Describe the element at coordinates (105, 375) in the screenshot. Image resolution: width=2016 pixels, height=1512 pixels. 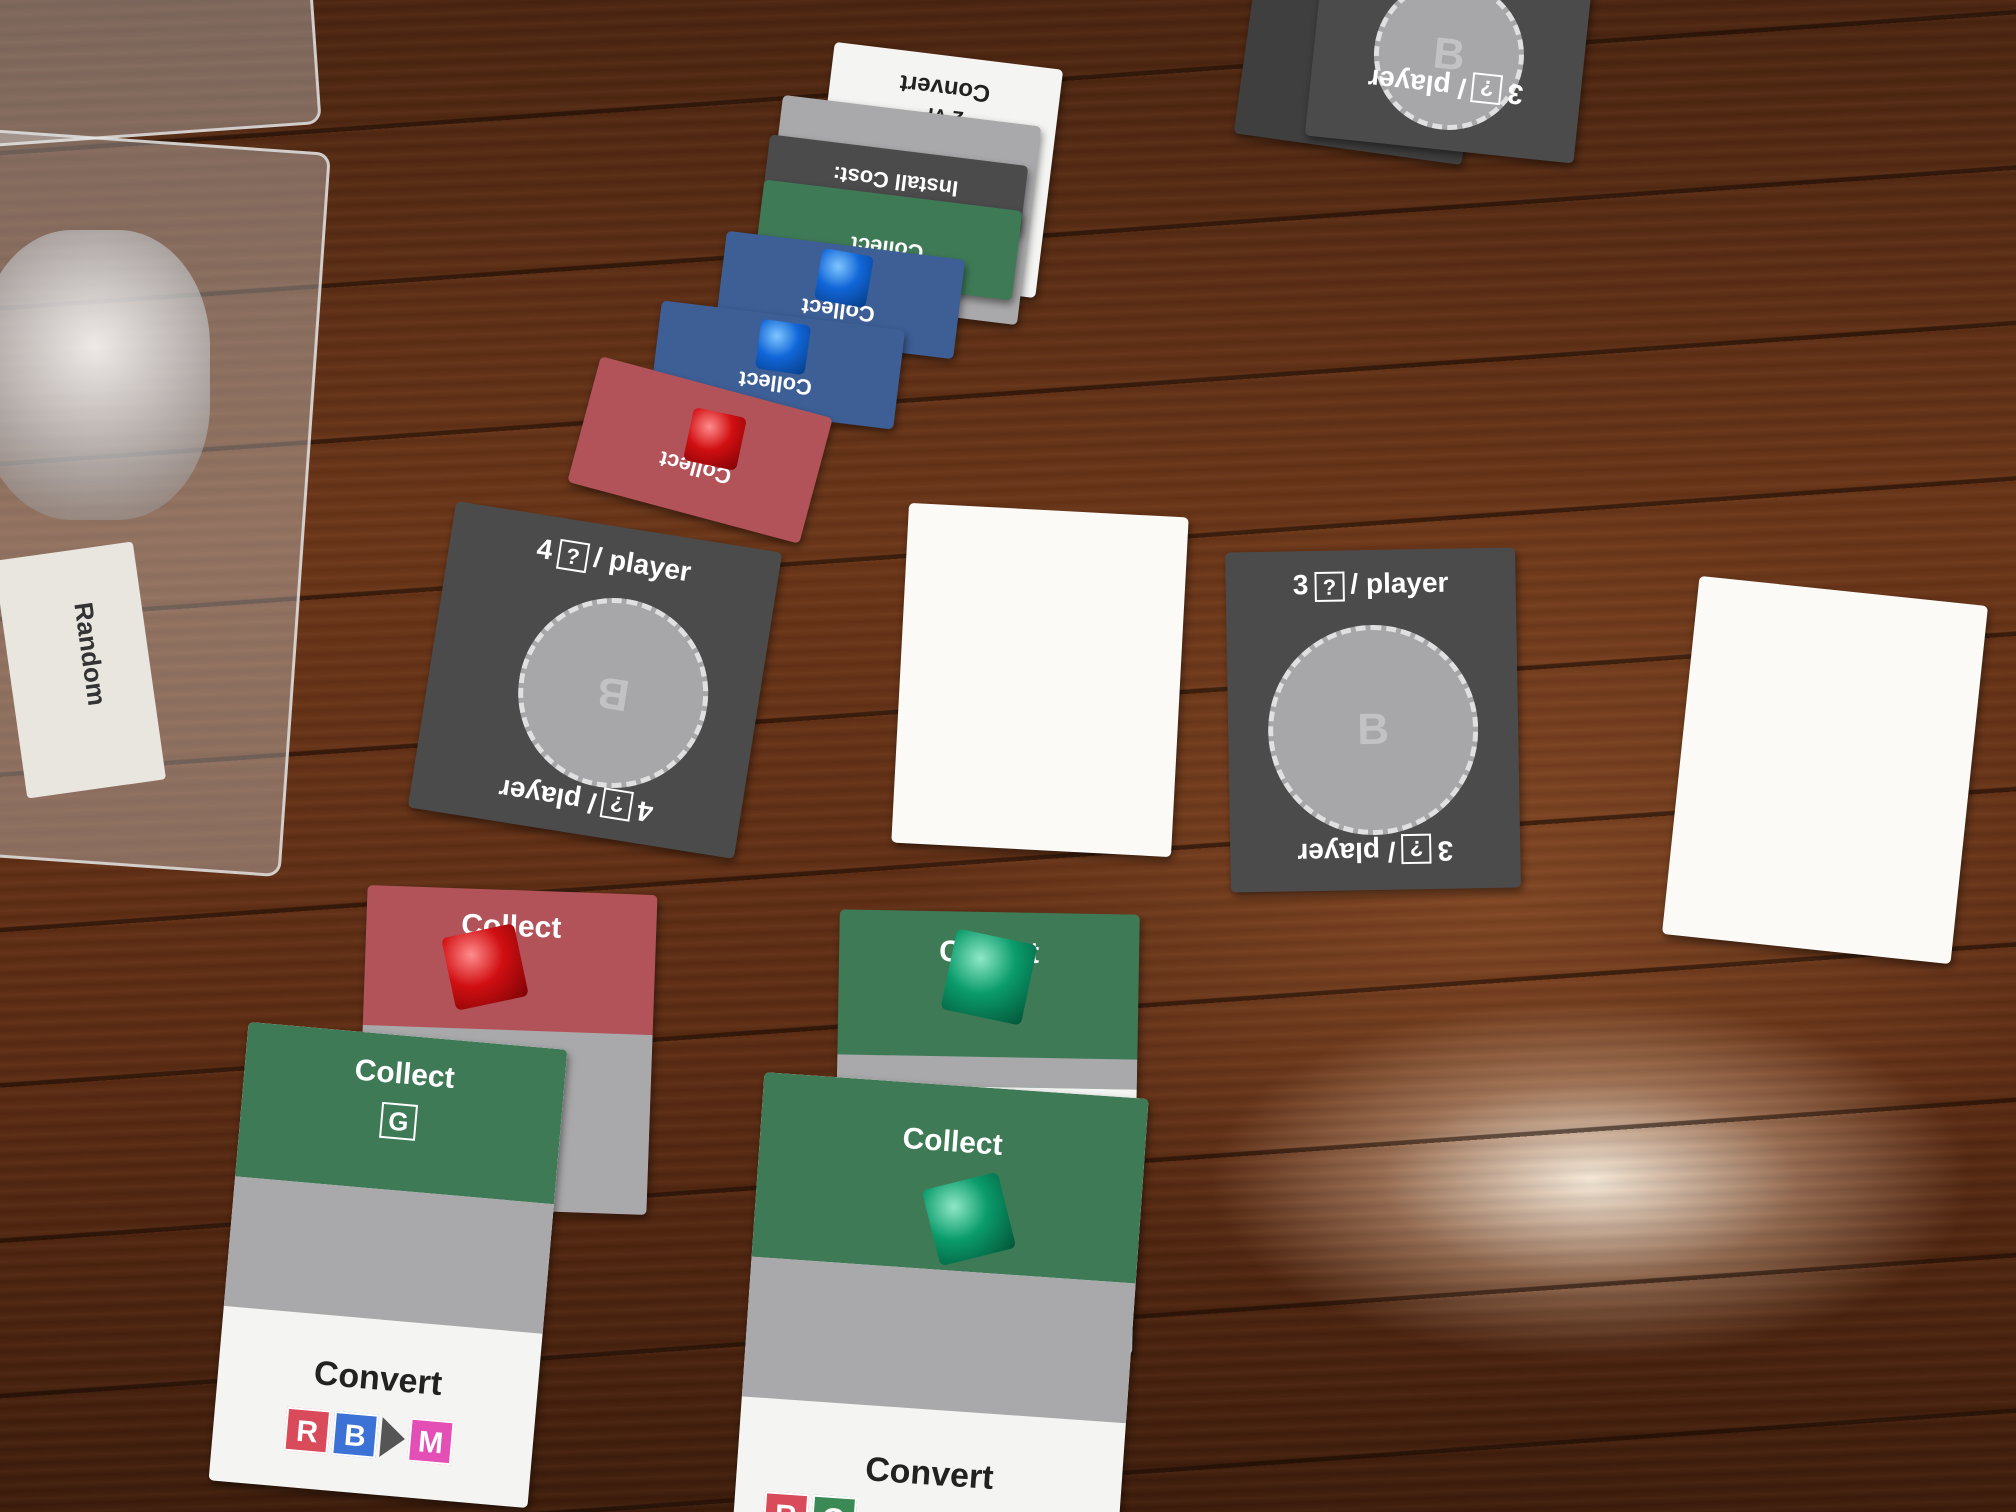
I see `token-jar` at that location.